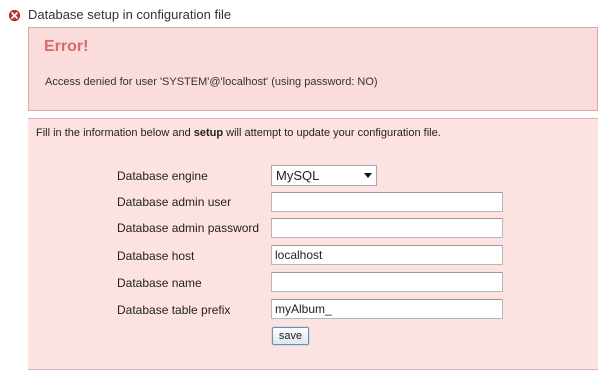  I want to click on database-host-label: Database host, so click(156, 256).